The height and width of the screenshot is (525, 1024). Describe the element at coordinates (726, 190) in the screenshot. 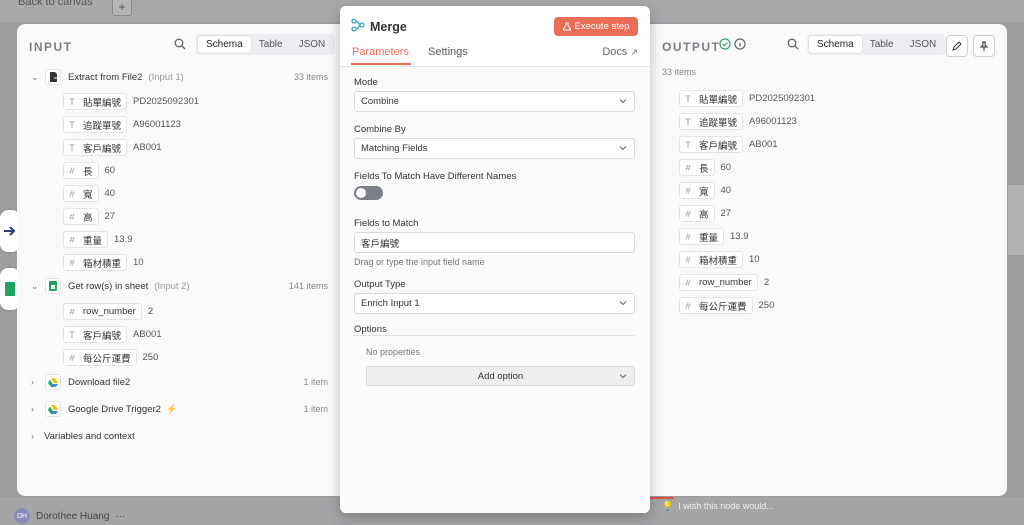

I see `field-value: 40` at that location.